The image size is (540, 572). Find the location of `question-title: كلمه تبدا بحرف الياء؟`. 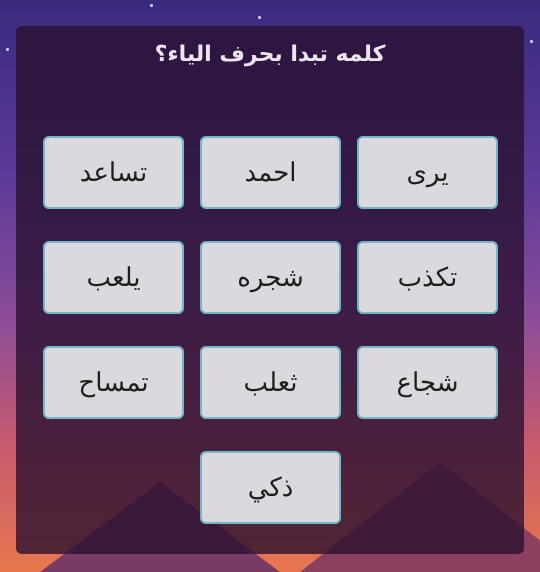

question-title: كلمه تبدا بحرف الياء؟ is located at coordinates (270, 54).